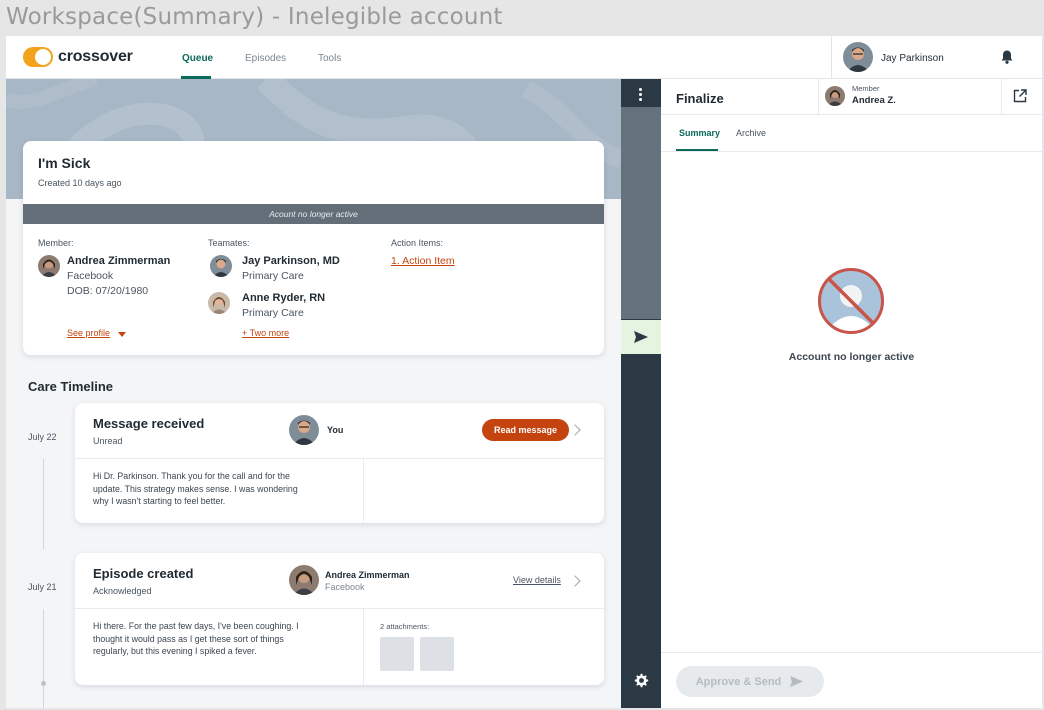  Describe the element at coordinates (90, 276) in the screenshot. I see `member-org: Facebook` at that location.